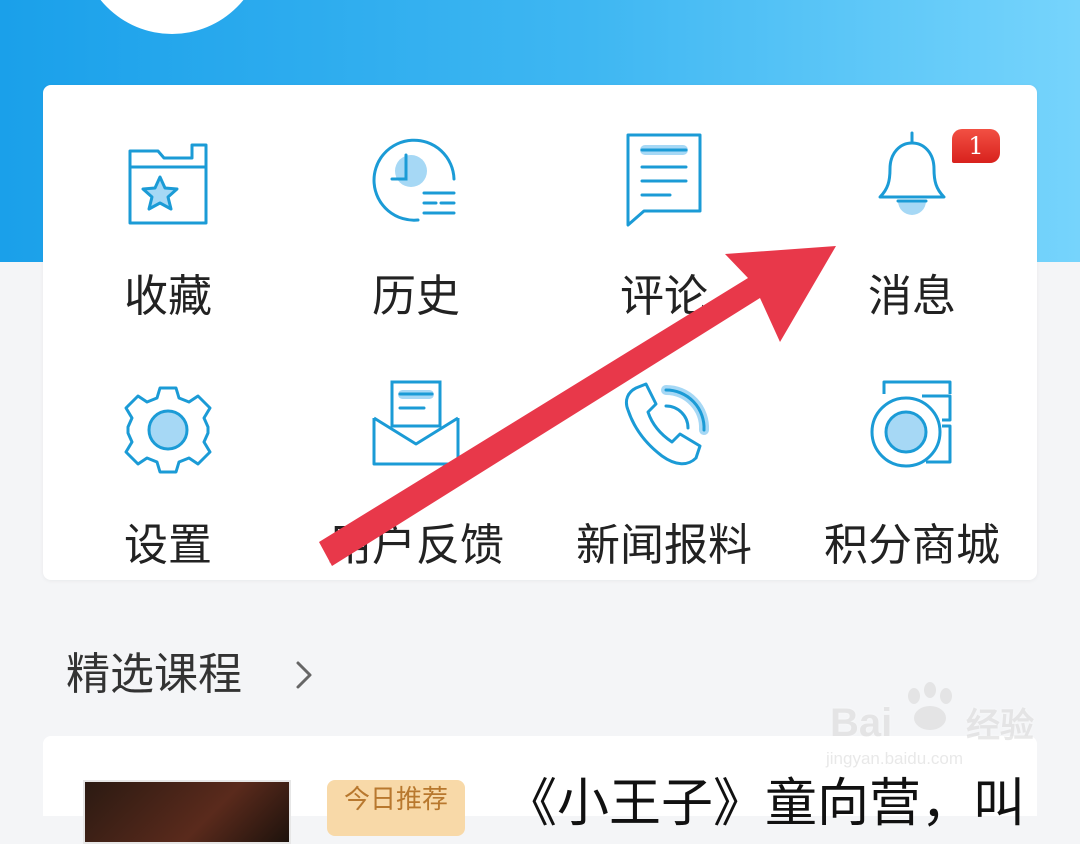 The width and height of the screenshot is (1080, 844). I want to click on settings-gear-icon, so click(168, 430).